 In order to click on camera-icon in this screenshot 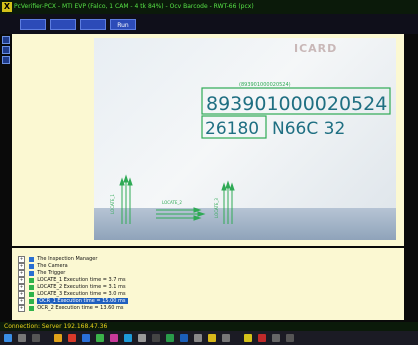, I will do `click(31, 266)`.